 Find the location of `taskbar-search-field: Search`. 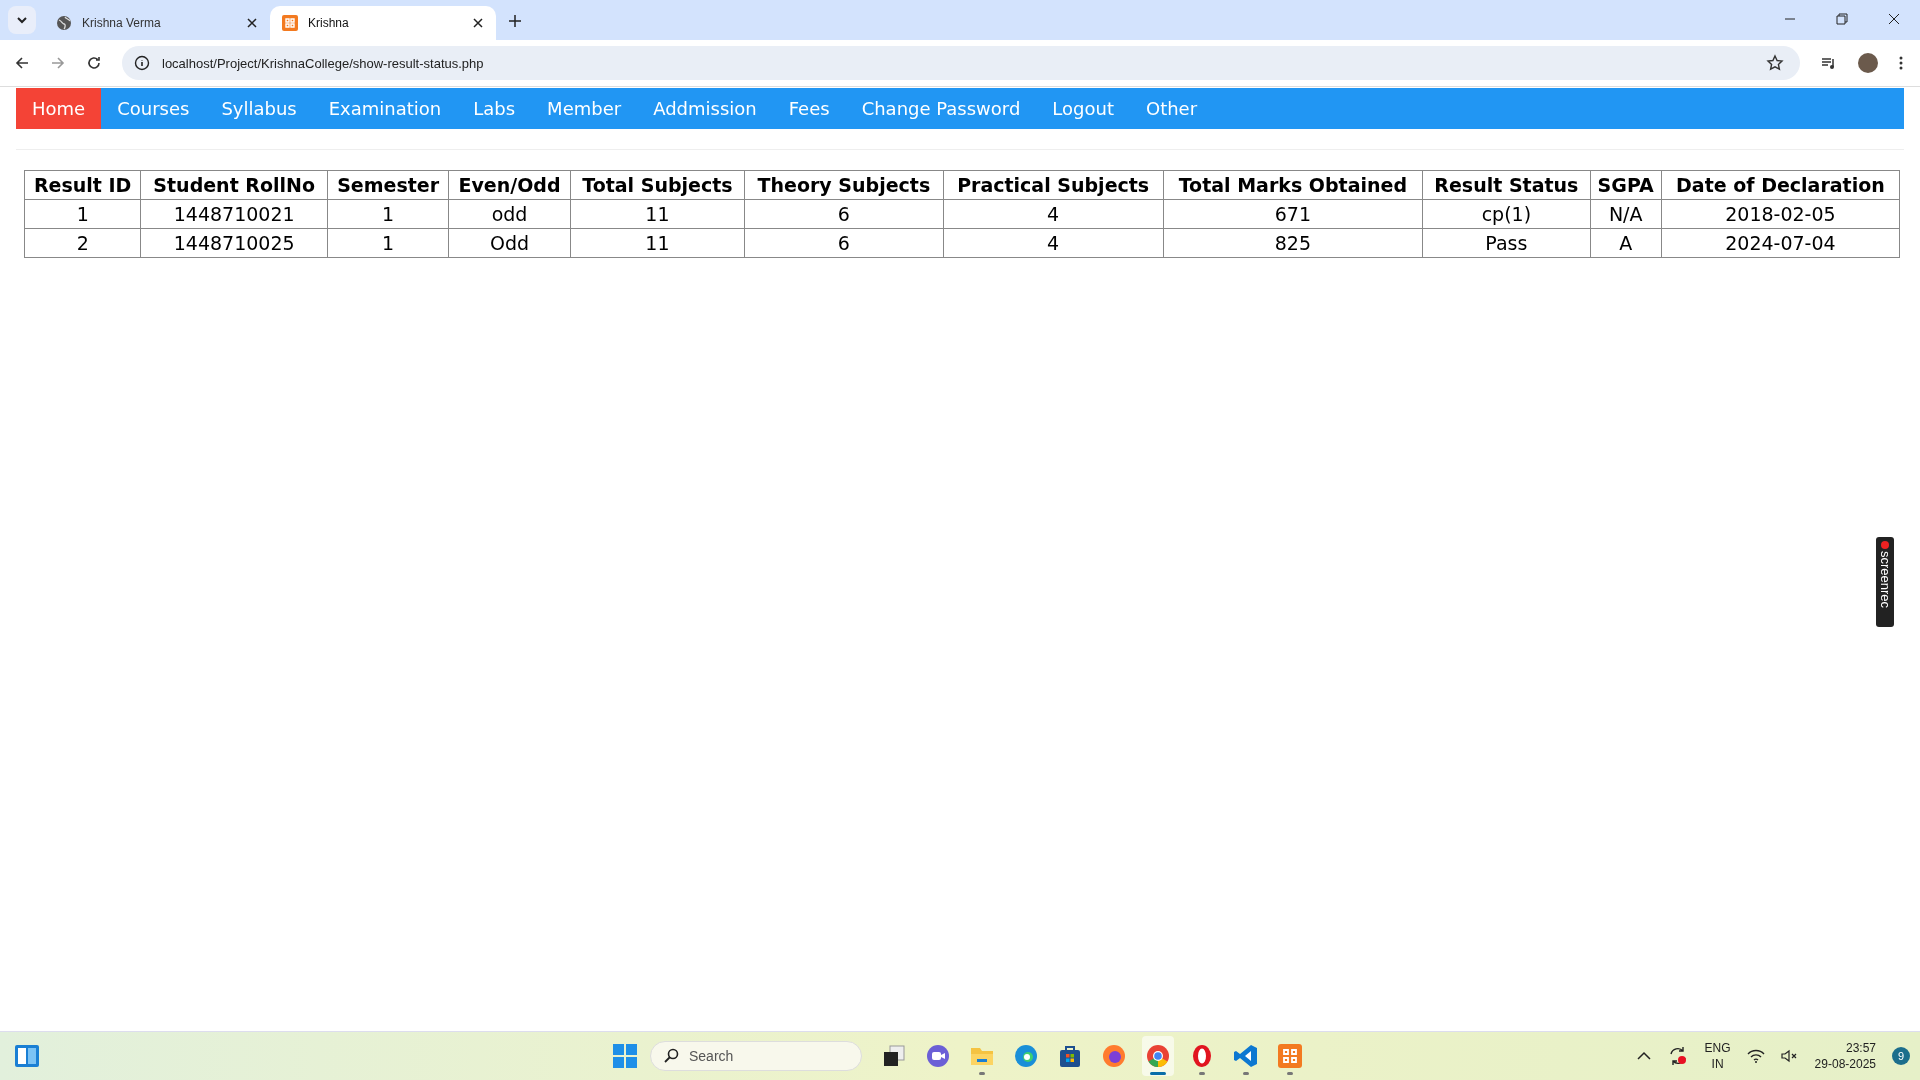

taskbar-search-field: Search is located at coordinates (756, 1056).